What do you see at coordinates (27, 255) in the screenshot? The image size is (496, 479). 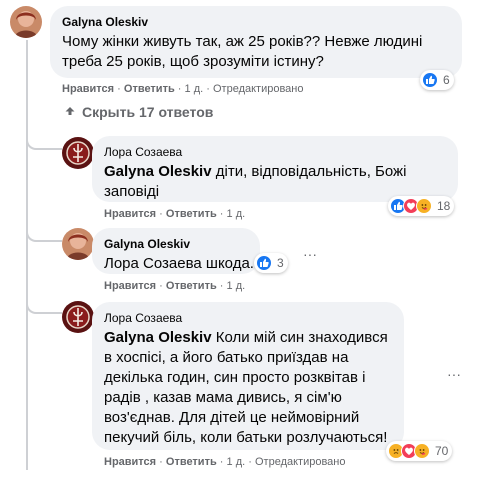 I see `thread-line` at bounding box center [27, 255].